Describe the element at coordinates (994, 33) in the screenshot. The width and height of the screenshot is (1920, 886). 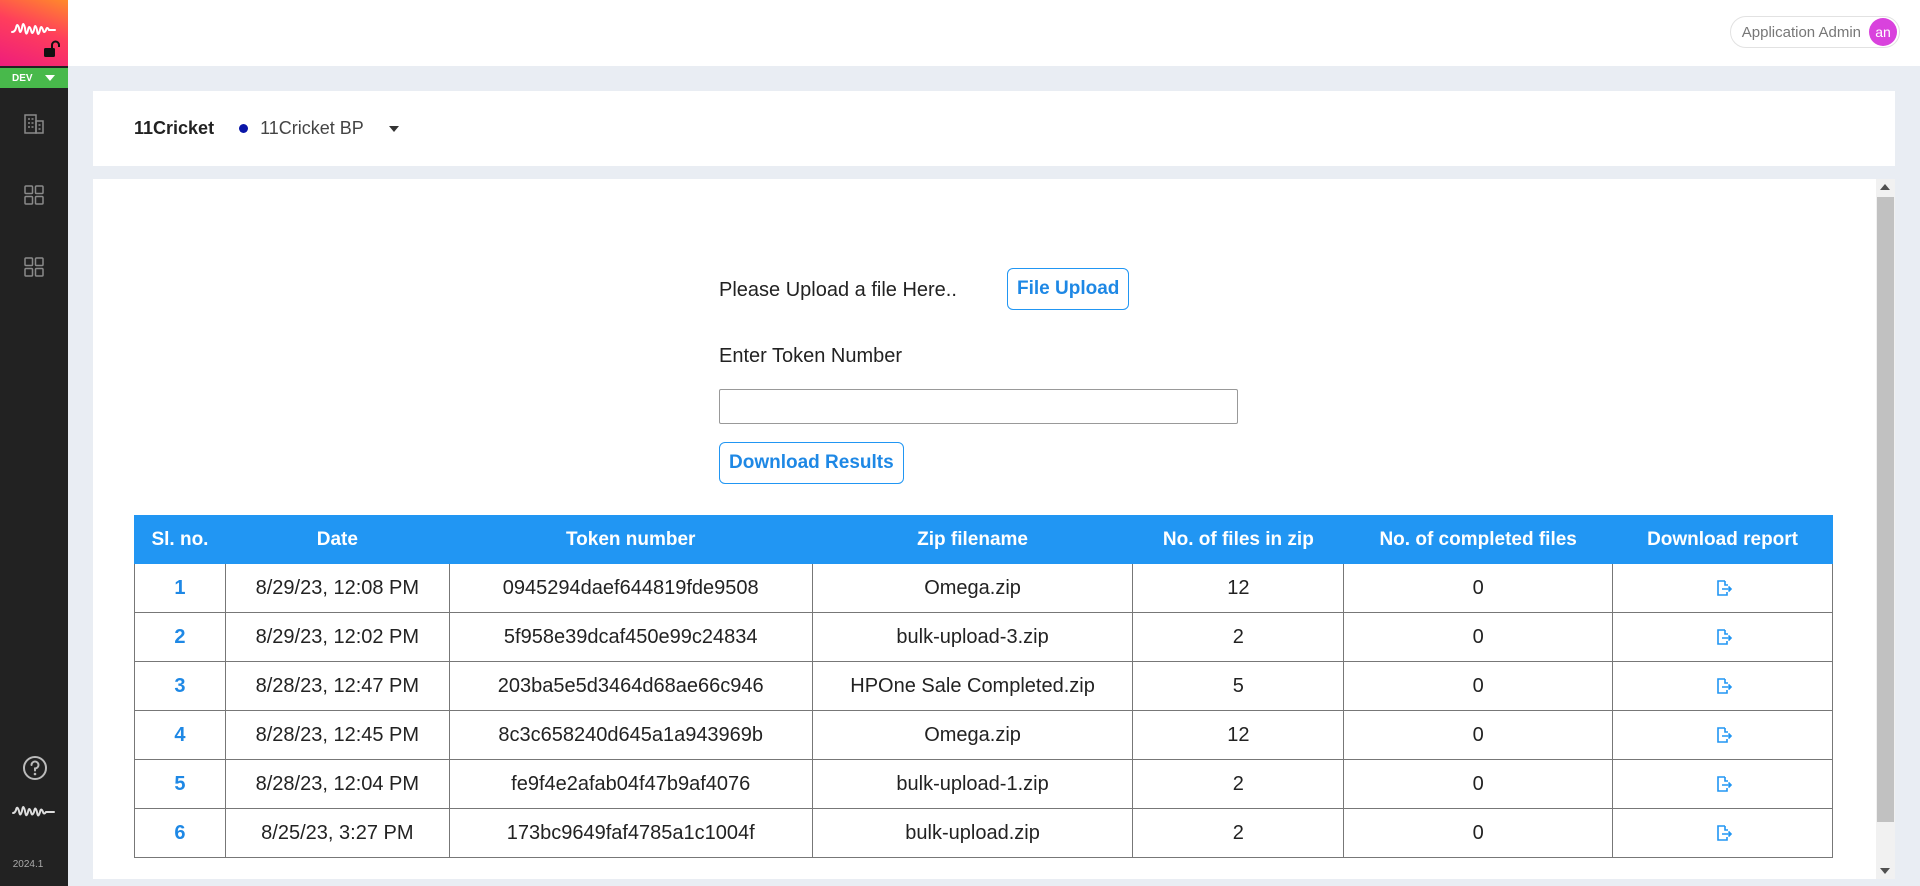
I see `top-header: Application Admin an` at that location.